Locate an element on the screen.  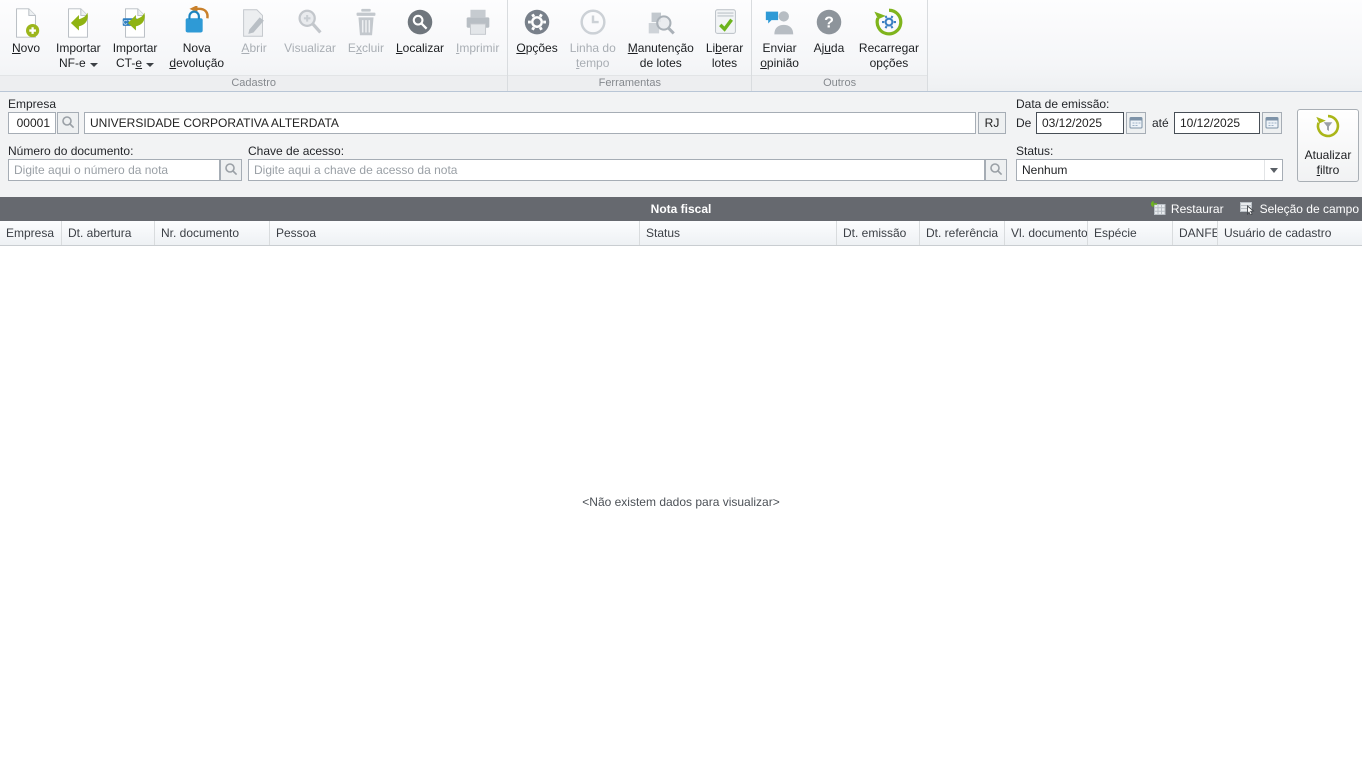
grid-header-status: Status is located at coordinates (738, 233).